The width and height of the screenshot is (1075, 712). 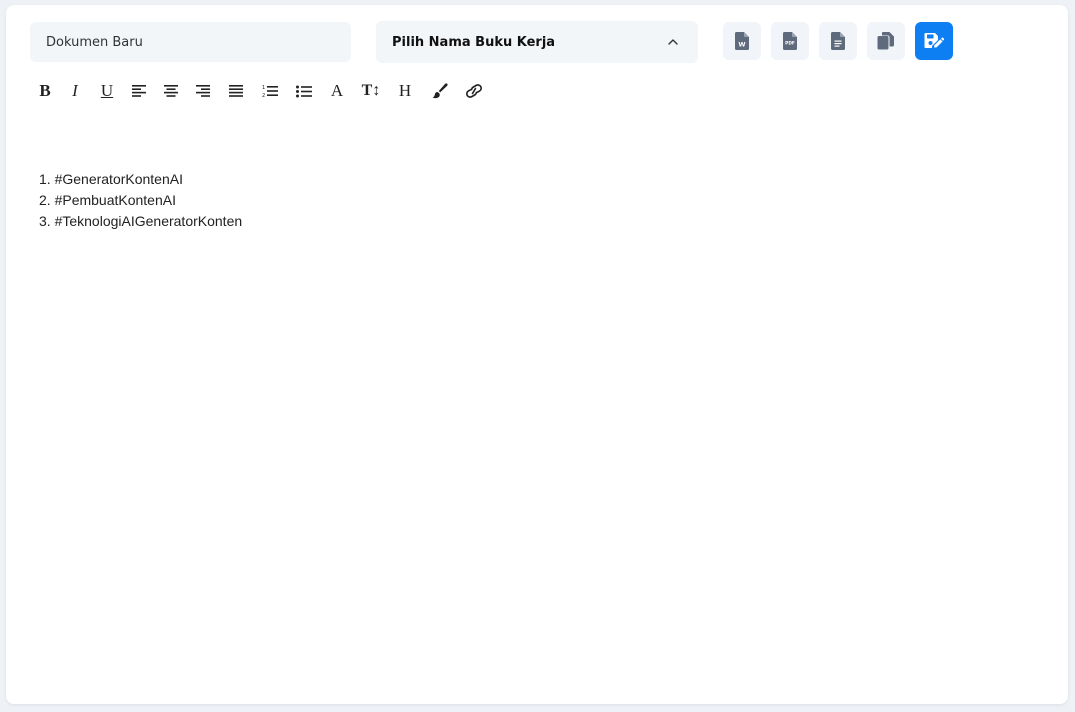 I want to click on heading-button: H, so click(x=405, y=91).